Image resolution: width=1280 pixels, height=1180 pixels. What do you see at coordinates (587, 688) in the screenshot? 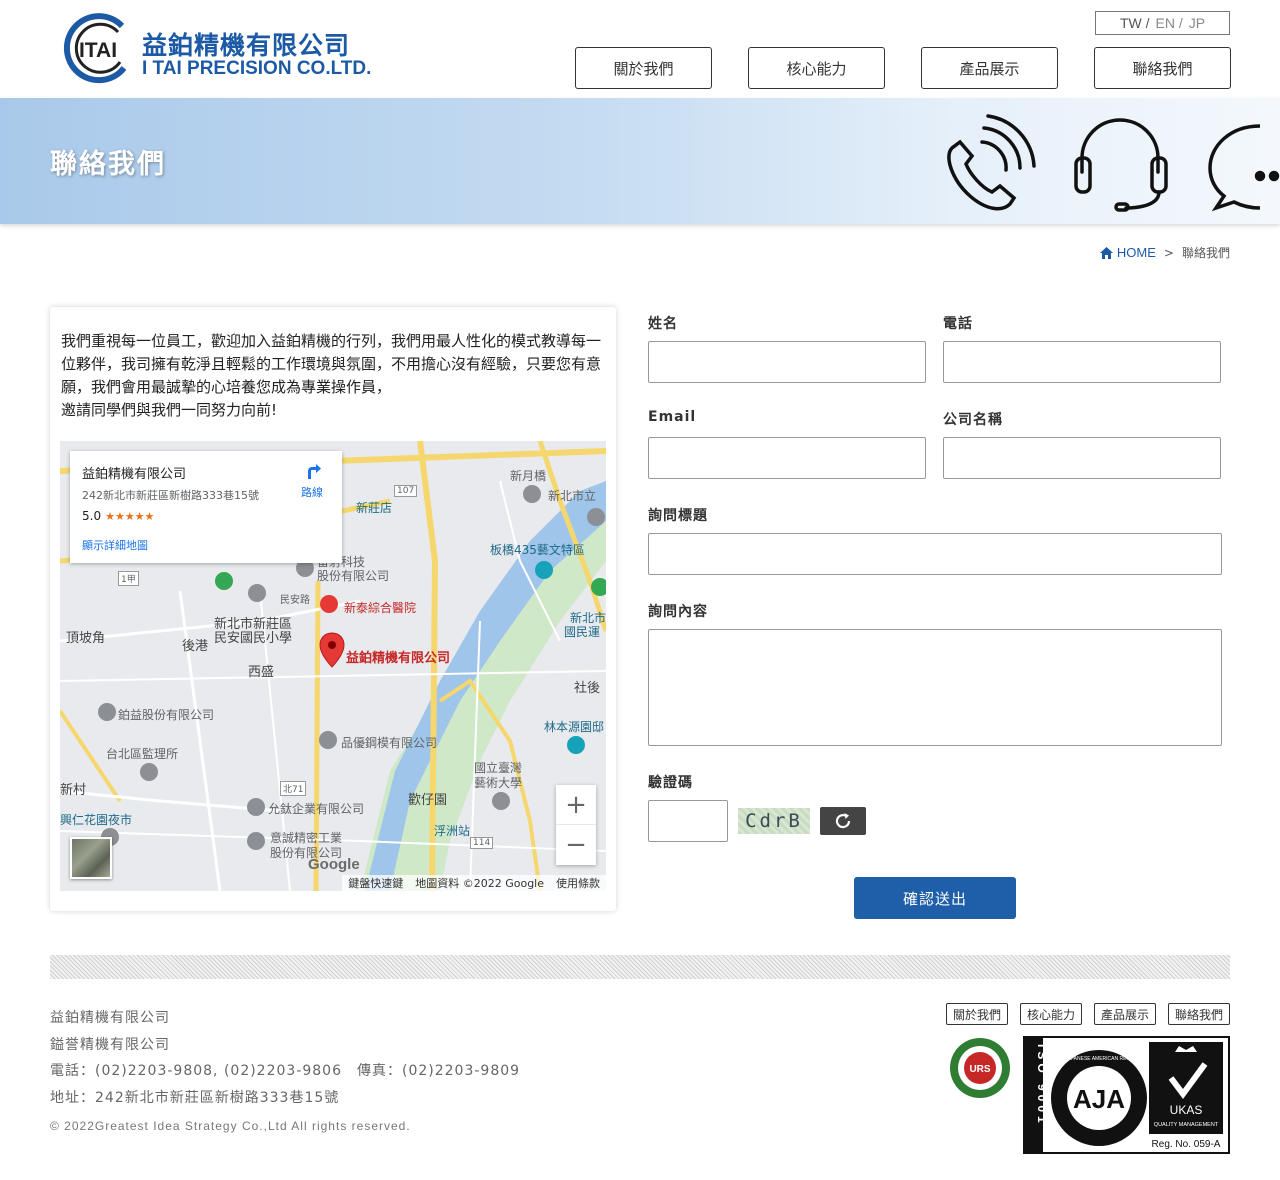
I see `map-label: 社後` at bounding box center [587, 688].